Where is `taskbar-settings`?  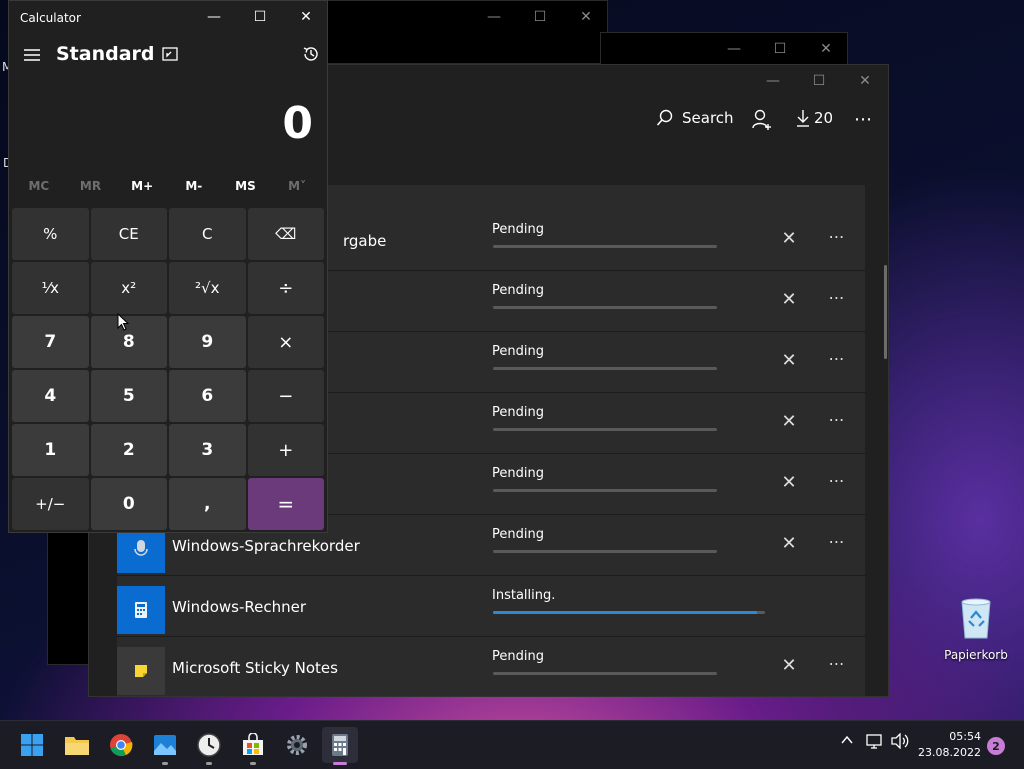
taskbar-settings is located at coordinates (297, 745).